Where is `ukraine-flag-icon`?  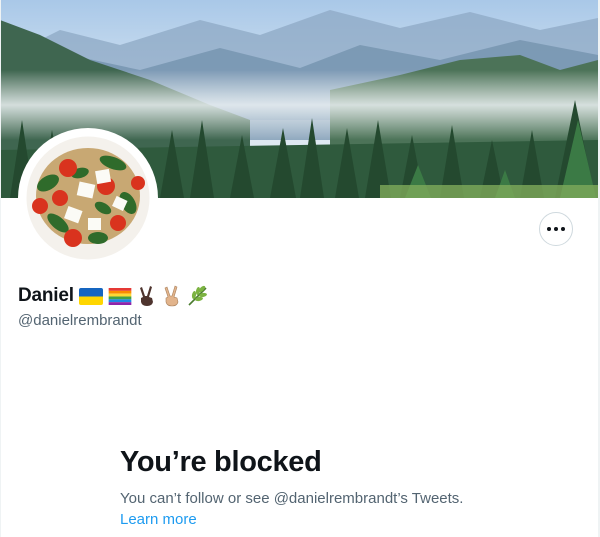 ukraine-flag-icon is located at coordinates (90, 296).